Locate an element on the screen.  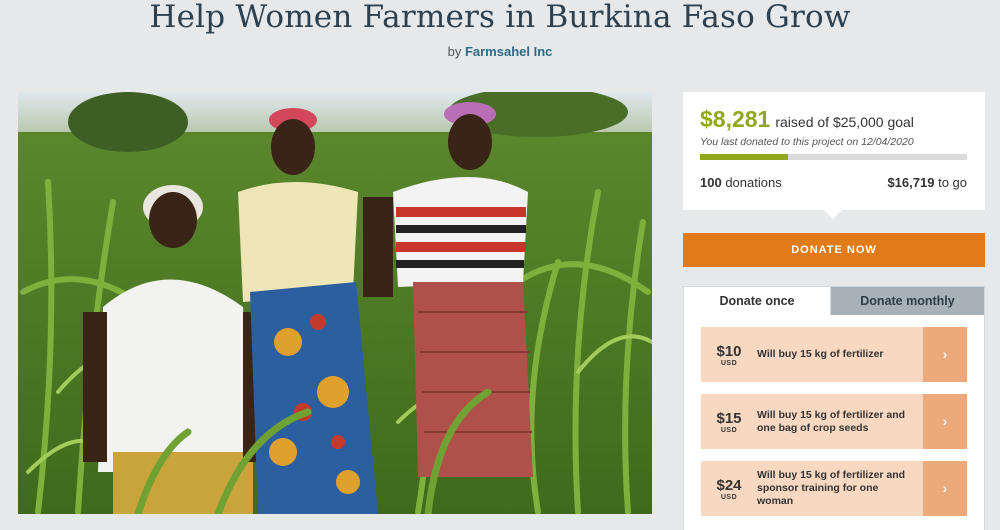
donate-now-button: DONATE NOW is located at coordinates (834, 250).